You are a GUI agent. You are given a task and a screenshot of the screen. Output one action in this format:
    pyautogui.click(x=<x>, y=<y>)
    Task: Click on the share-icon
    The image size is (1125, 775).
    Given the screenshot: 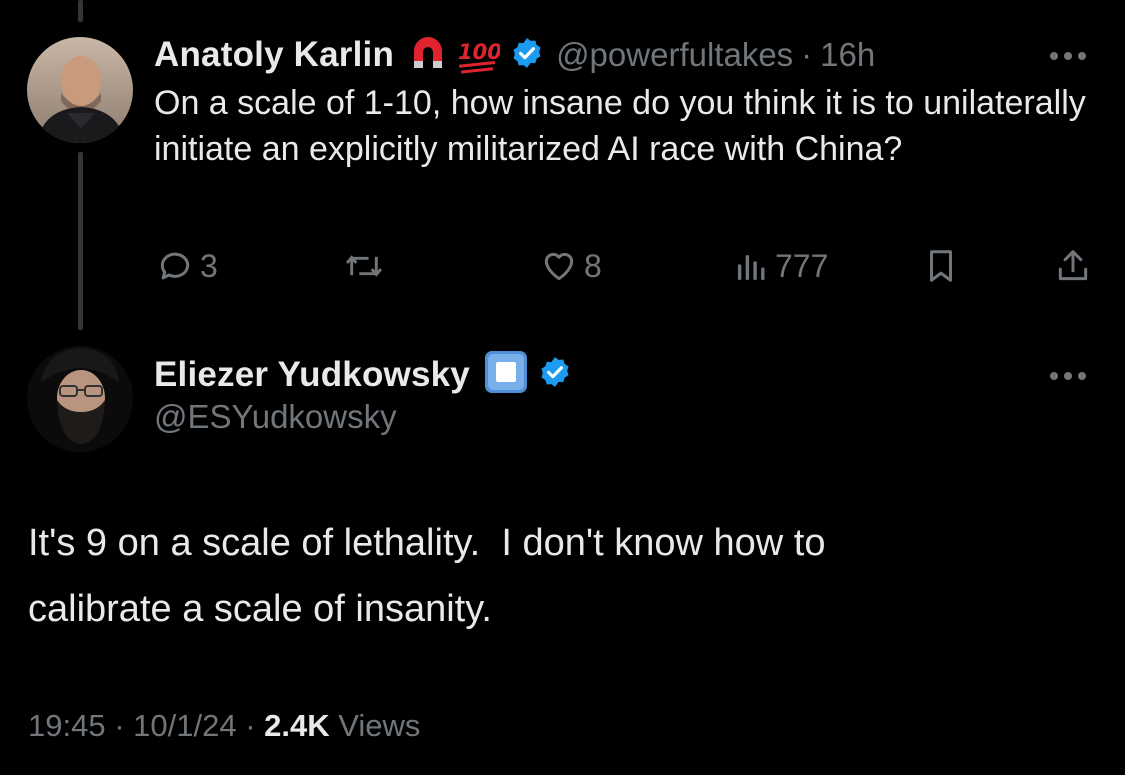 What is the action you would take?
    pyautogui.click(x=1073, y=265)
    